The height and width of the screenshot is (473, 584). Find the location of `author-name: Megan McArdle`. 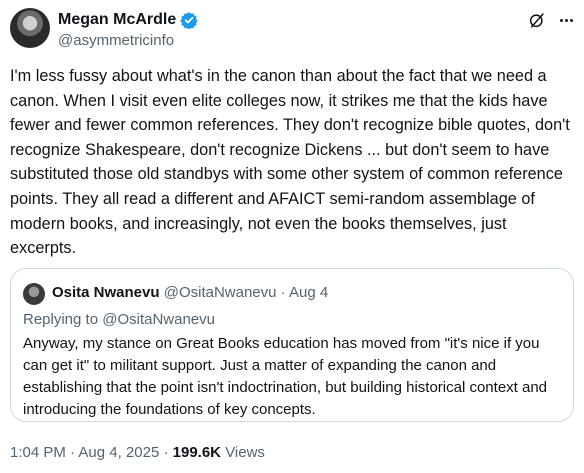

author-name: Megan McArdle is located at coordinates (117, 20).